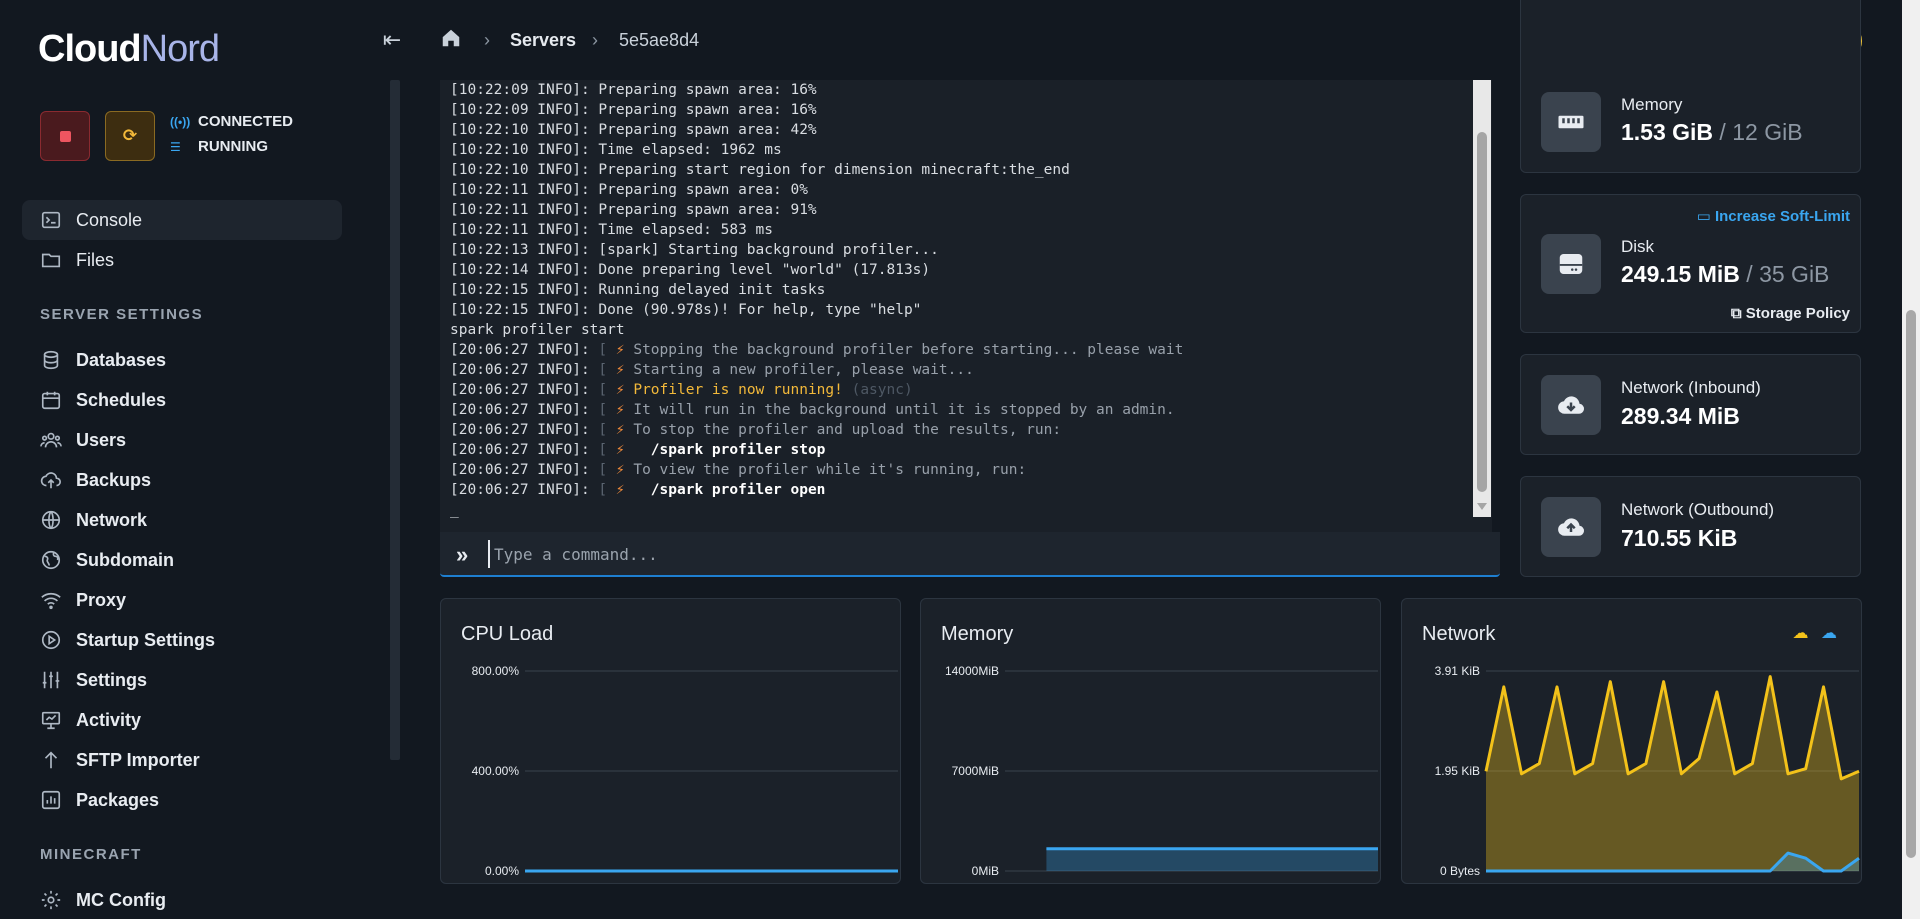 This screenshot has width=1920, height=919. I want to click on page-scrollbar, so click(1911, 459).